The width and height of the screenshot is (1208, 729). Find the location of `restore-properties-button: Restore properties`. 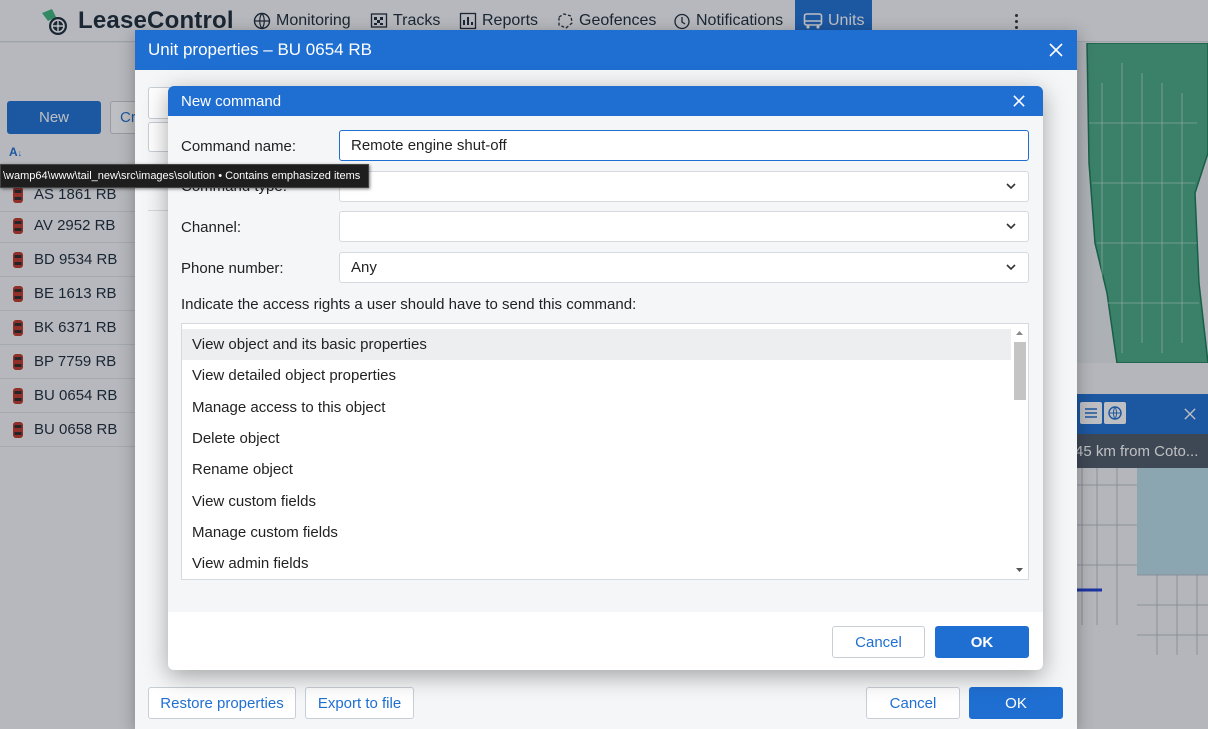

restore-properties-button: Restore properties is located at coordinates (222, 703).